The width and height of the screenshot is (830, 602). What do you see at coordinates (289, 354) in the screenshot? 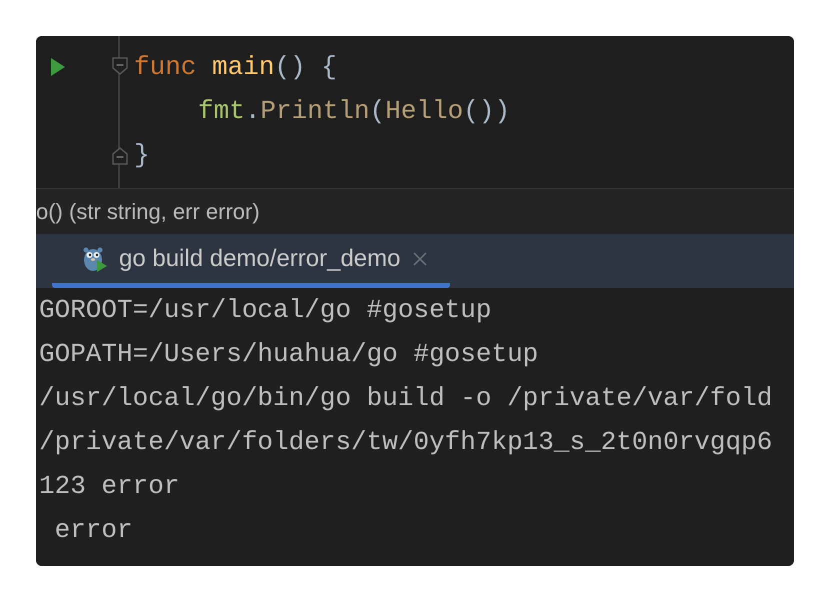
I see `console-line: GOPATH=/Users/huahua/go #gosetup` at bounding box center [289, 354].